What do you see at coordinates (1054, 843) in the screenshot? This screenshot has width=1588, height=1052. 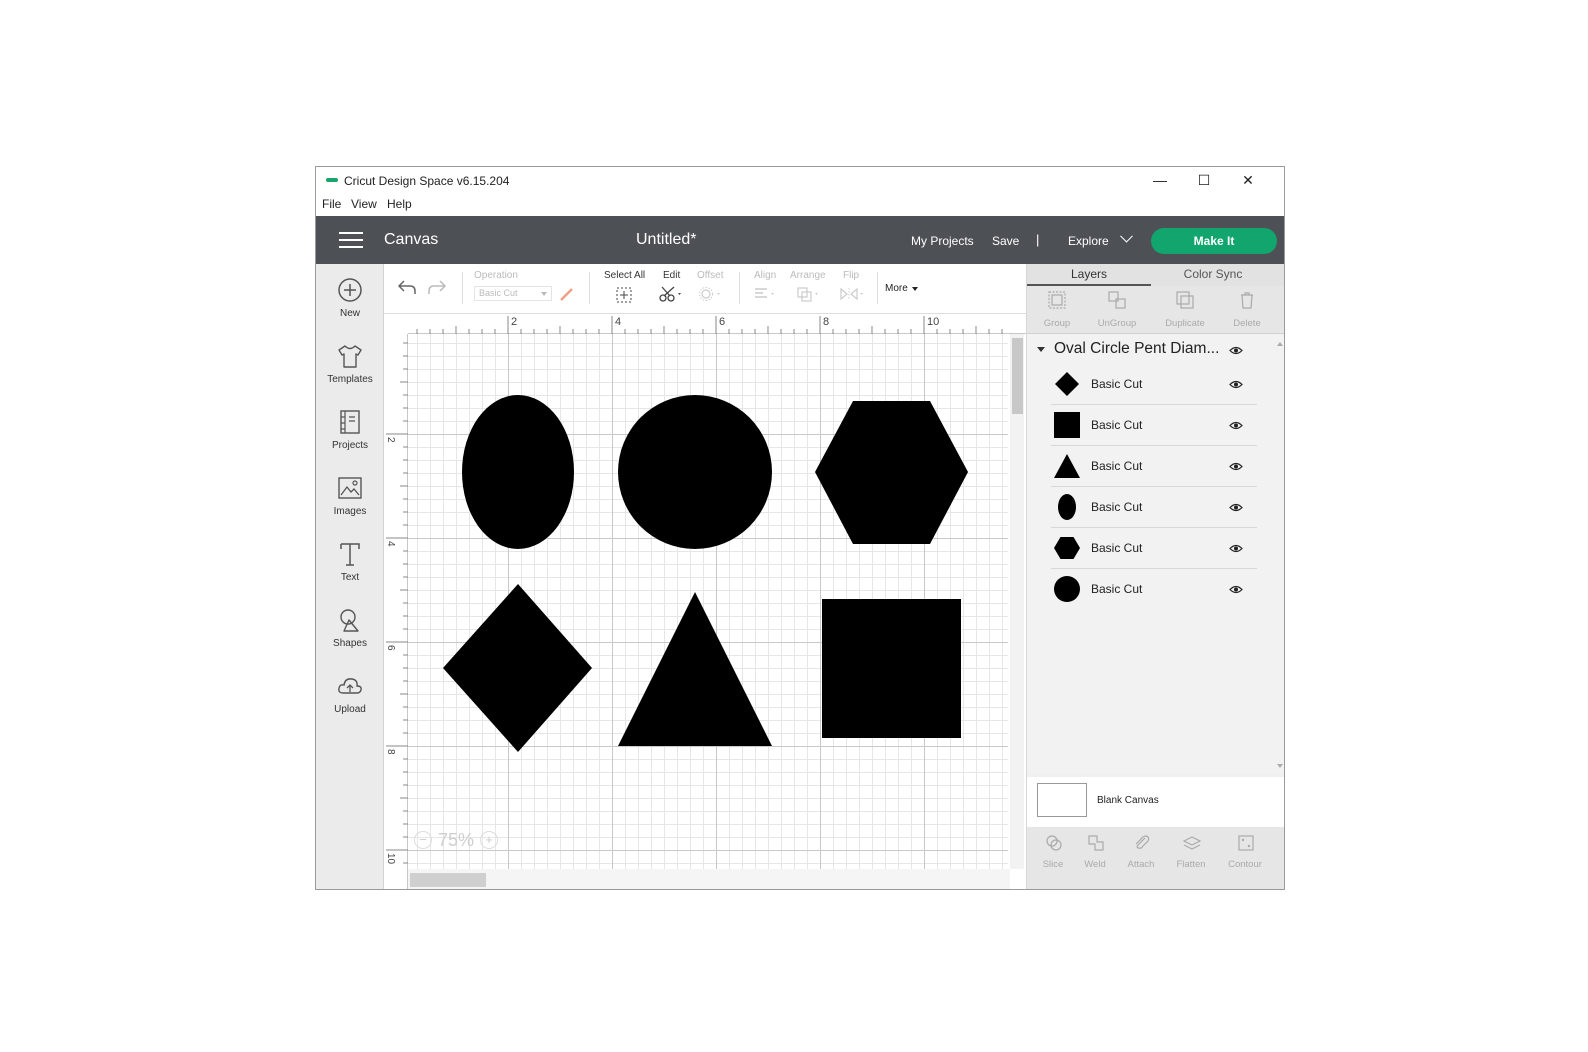 I see `slice-icon` at bounding box center [1054, 843].